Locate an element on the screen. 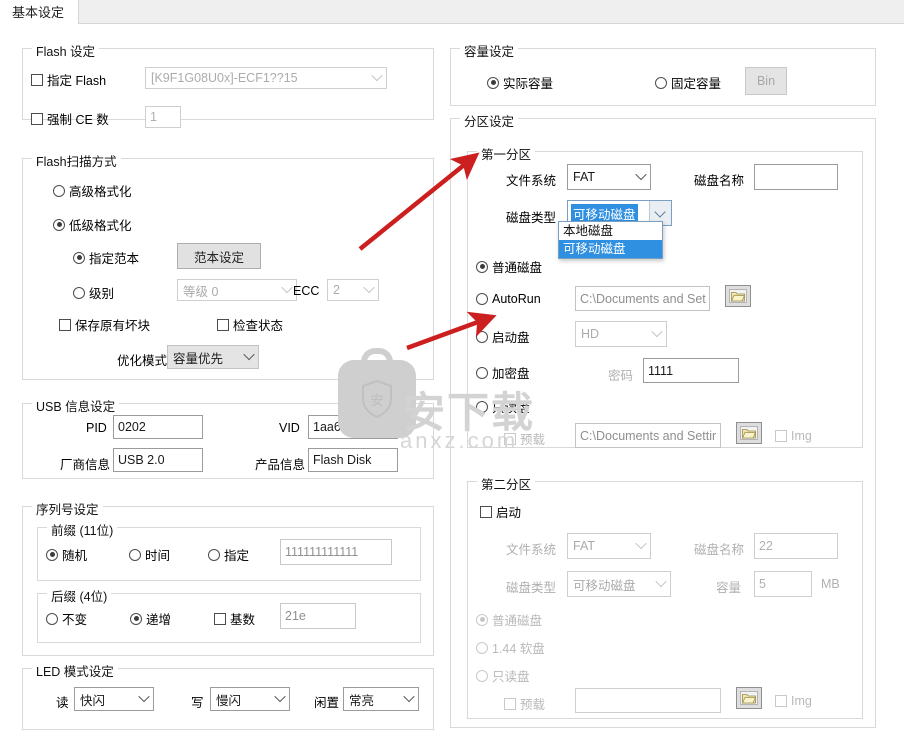  combo-led-read: 快闪 is located at coordinates (114, 699).